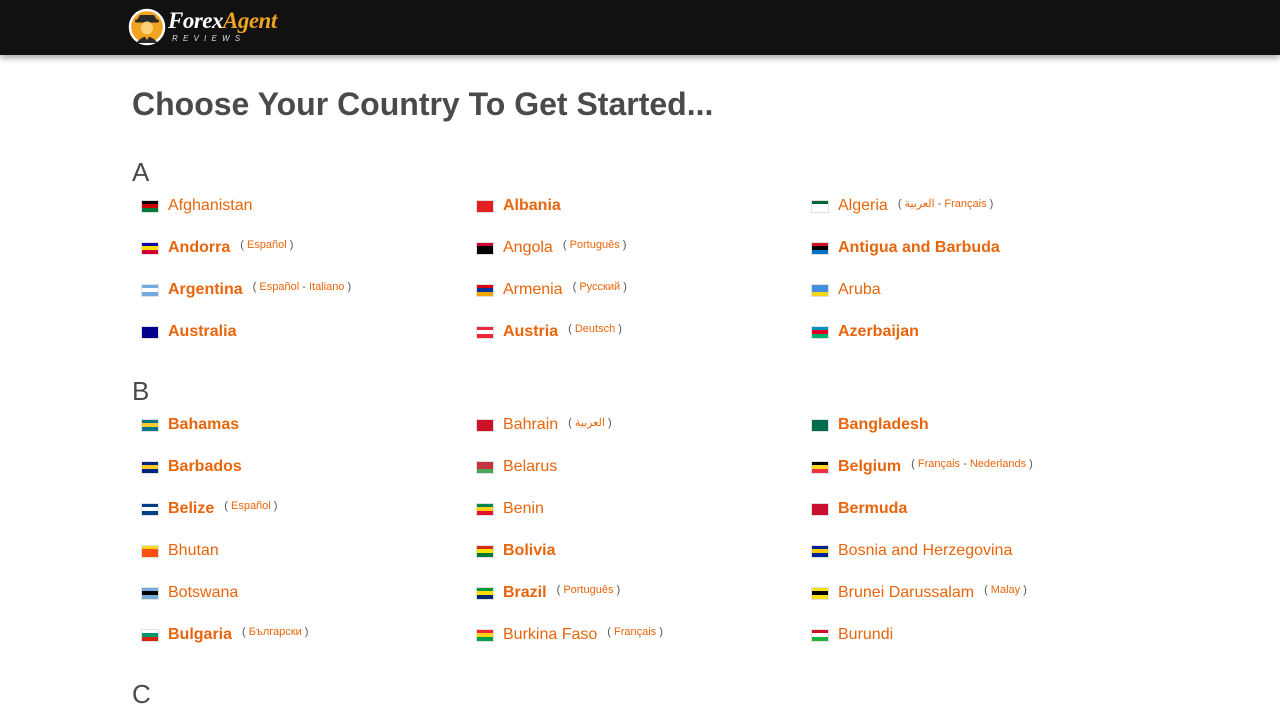 The height and width of the screenshot is (720, 1280). Describe the element at coordinates (202, 332) in the screenshot. I see `country-link: Australia` at that location.